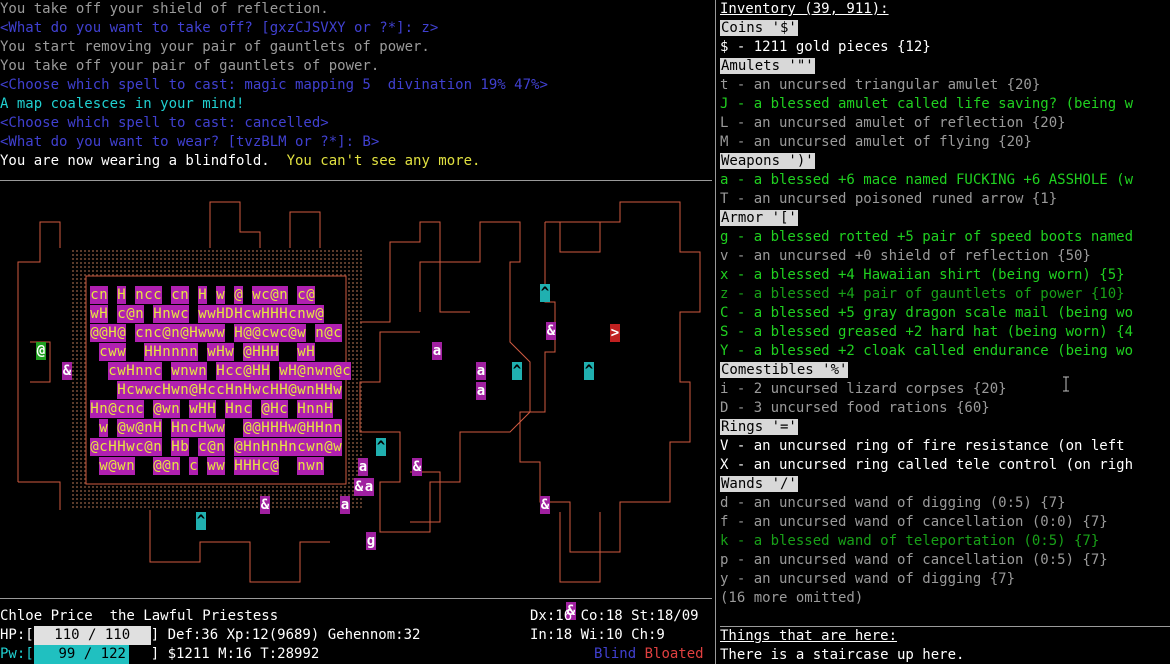 This screenshot has height=664, width=1170. Describe the element at coordinates (759, 218) in the screenshot. I see `inventory-category-header: Armor '['` at that location.